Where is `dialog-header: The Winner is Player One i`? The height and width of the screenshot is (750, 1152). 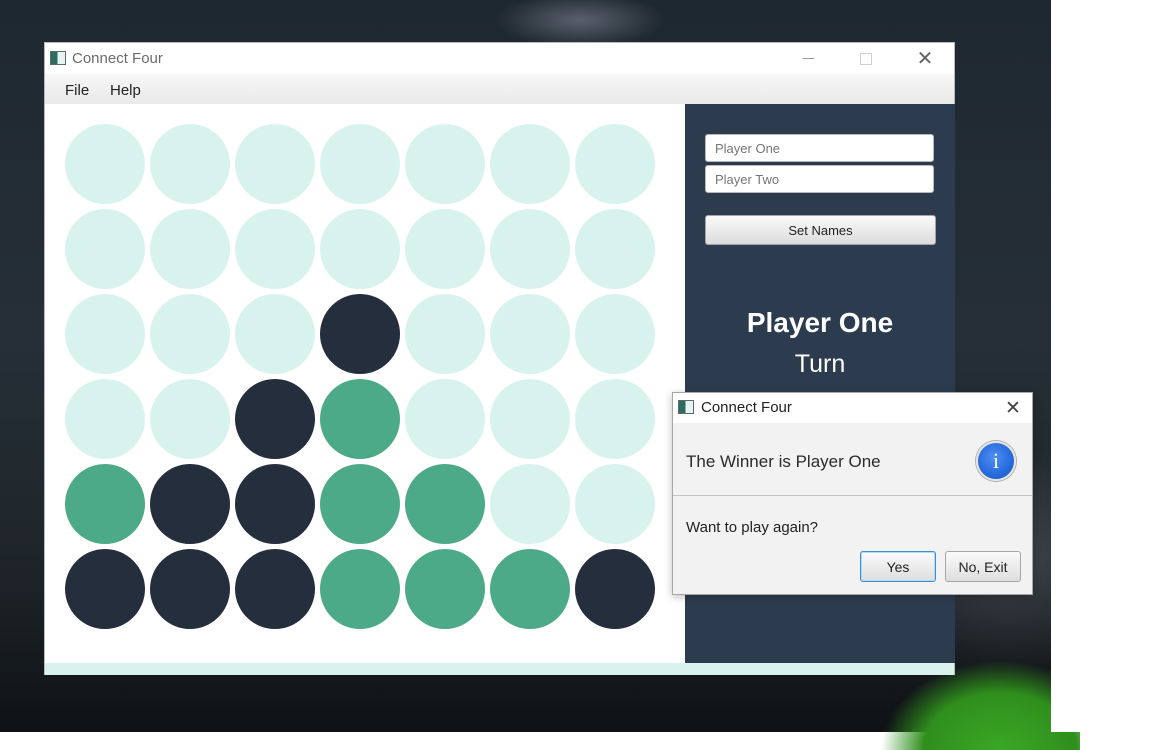
dialog-header: The Winner is Player One i is located at coordinates (852, 459).